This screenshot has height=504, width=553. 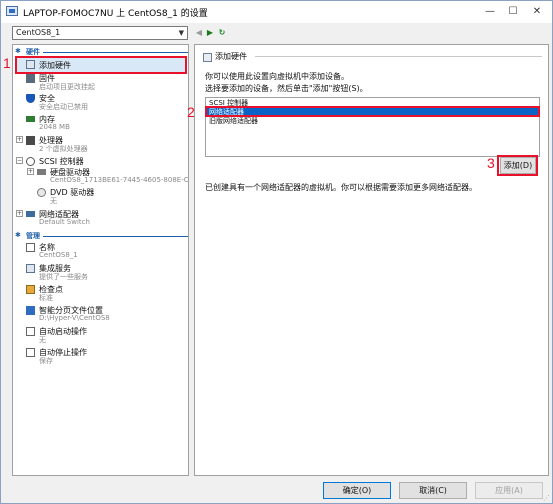 I want to click on tree-item-integration-services: 集成服务 提供了一些服务, so click(x=100, y=272).